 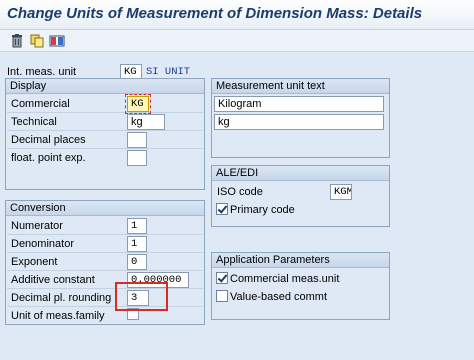 I want to click on denominator-label: Denominator, so click(x=42, y=244).